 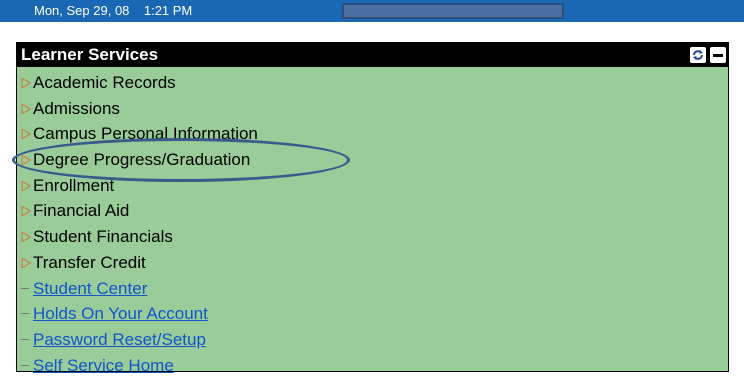 I want to click on pagelet-header: Learner Services, so click(x=372, y=55).